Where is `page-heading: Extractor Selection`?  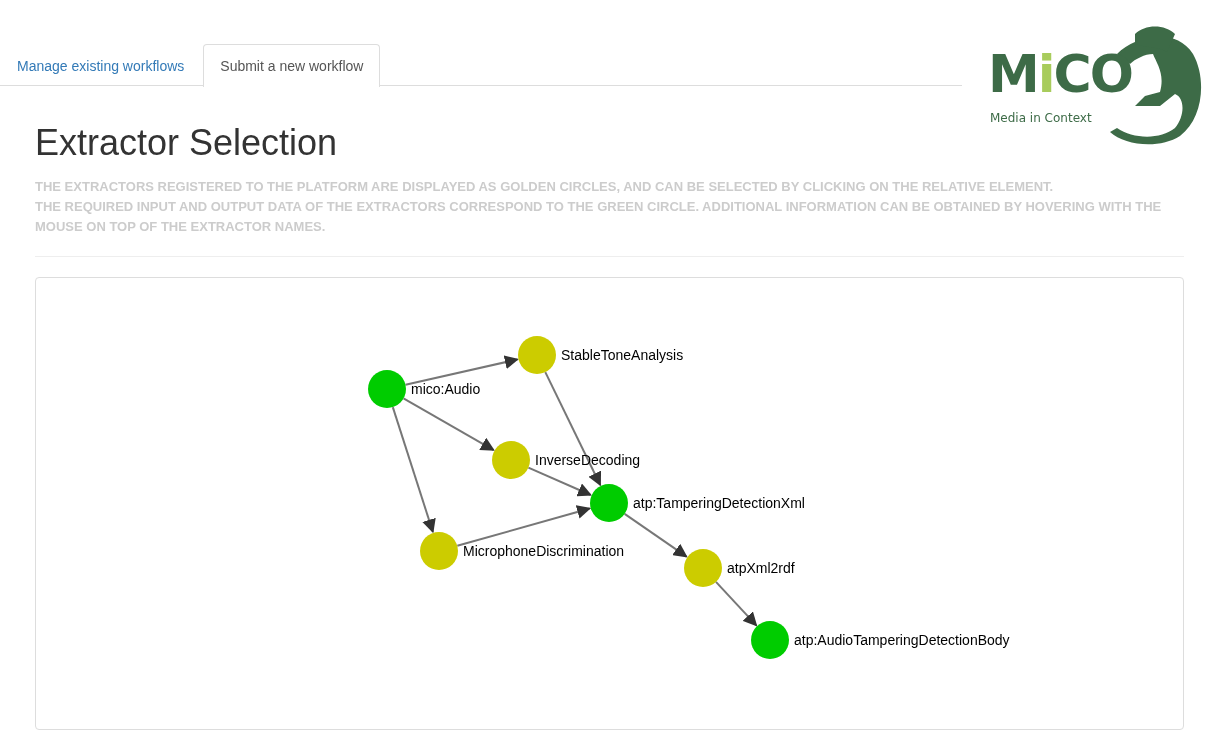 page-heading: Extractor Selection is located at coordinates (186, 143).